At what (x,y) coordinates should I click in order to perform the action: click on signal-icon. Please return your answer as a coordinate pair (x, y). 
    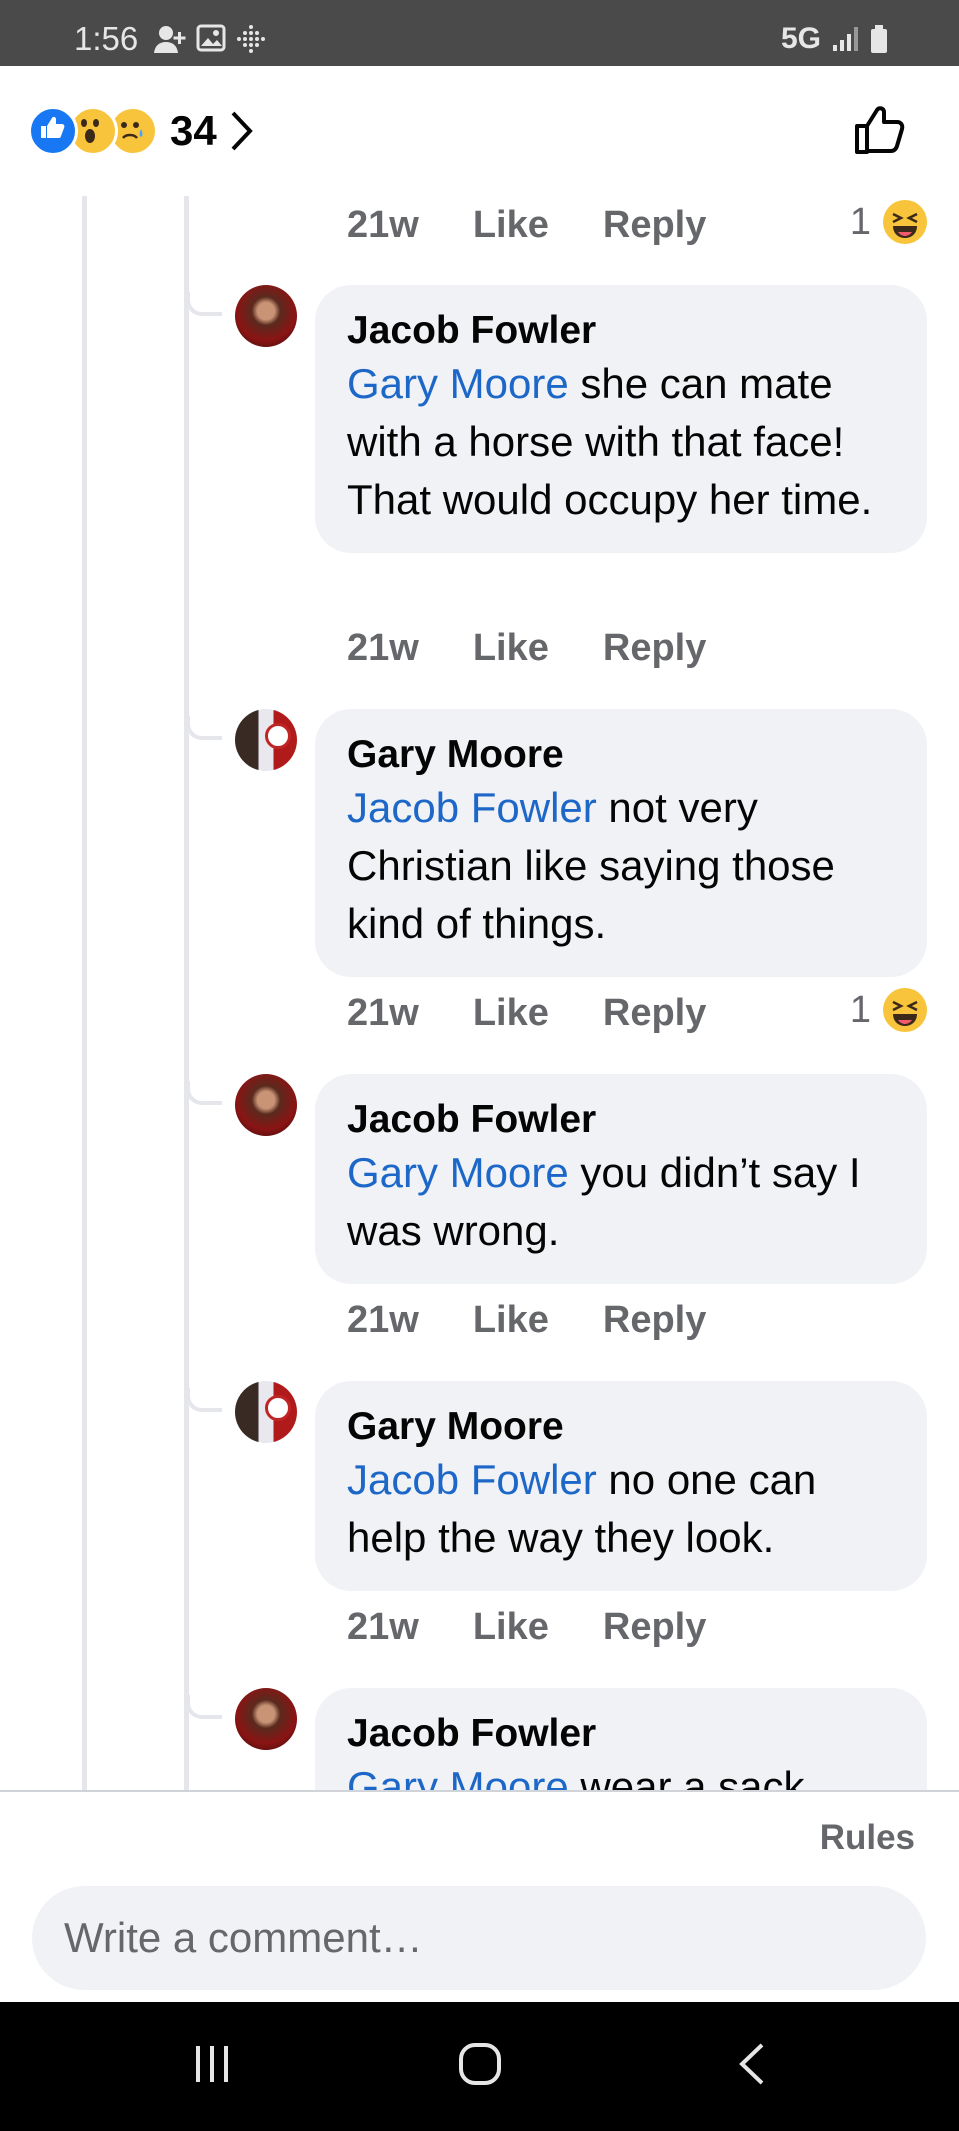
    Looking at the image, I should click on (845, 39).